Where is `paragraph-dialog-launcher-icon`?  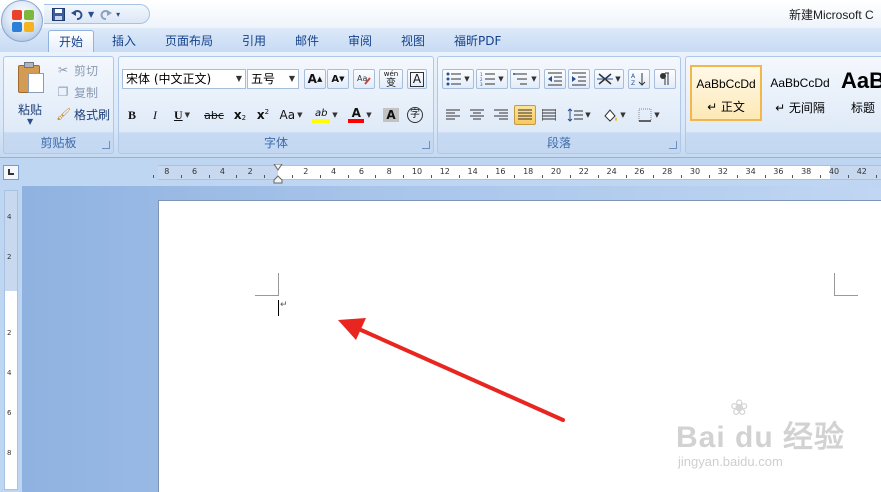
paragraph-dialog-launcher-icon is located at coordinates (673, 145).